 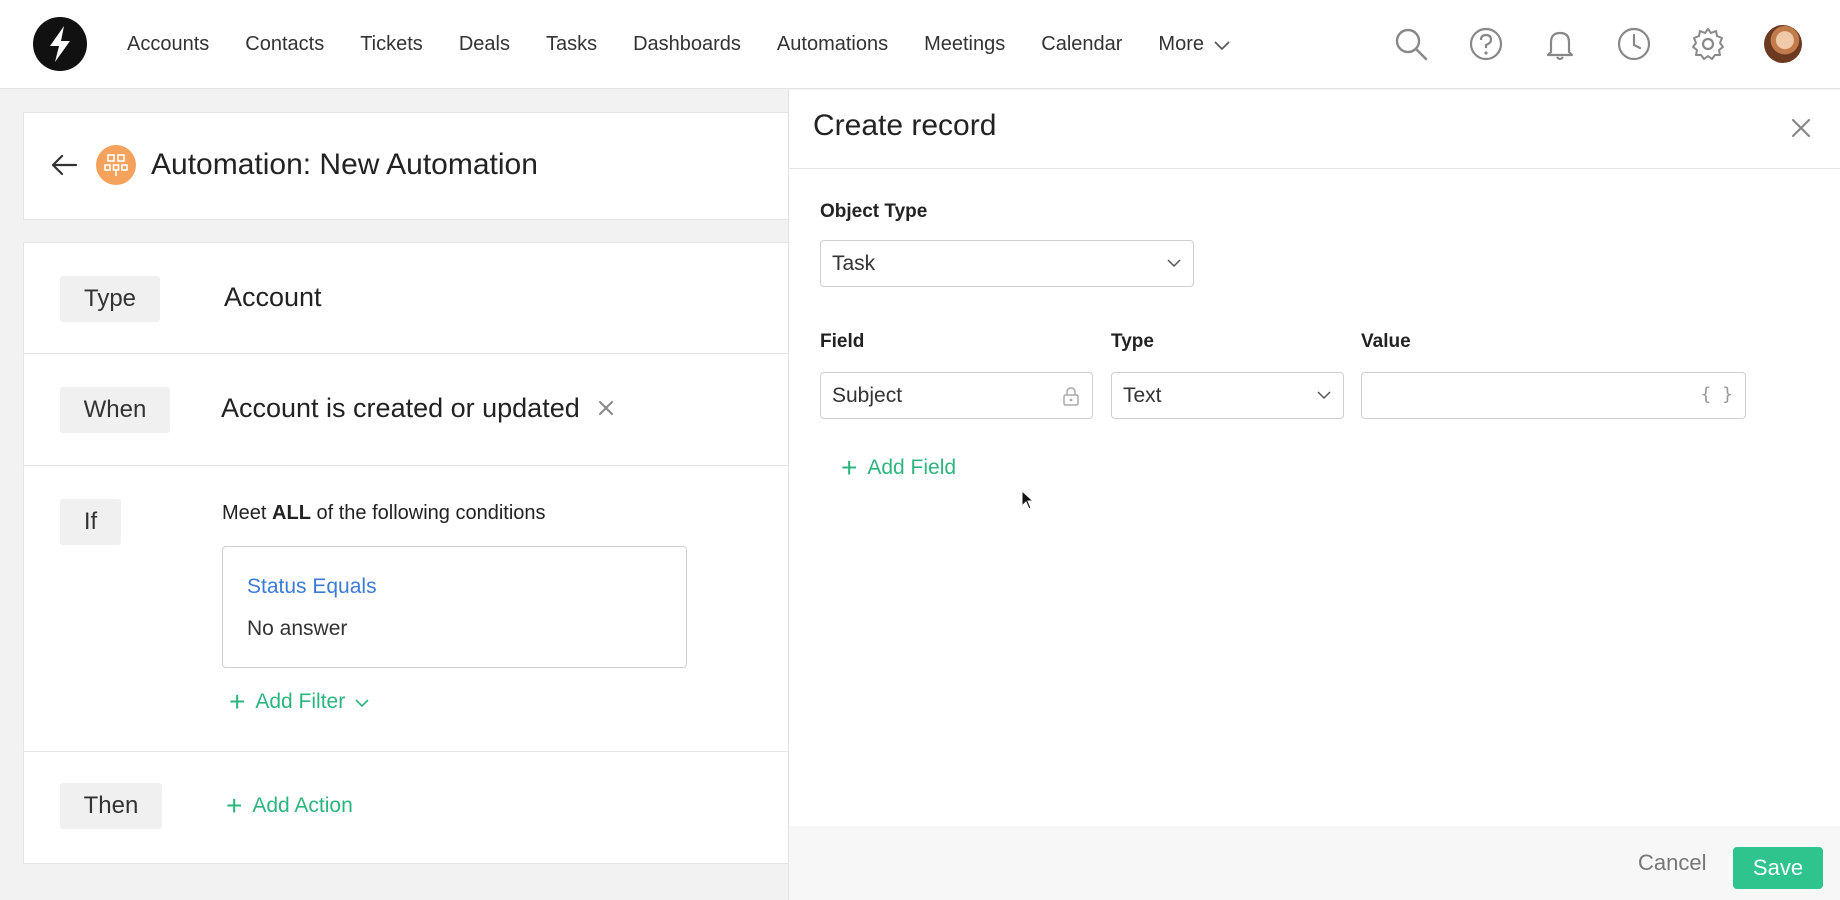 What do you see at coordinates (391, 44) in the screenshot?
I see `nav-item-tickets: Tickets` at bounding box center [391, 44].